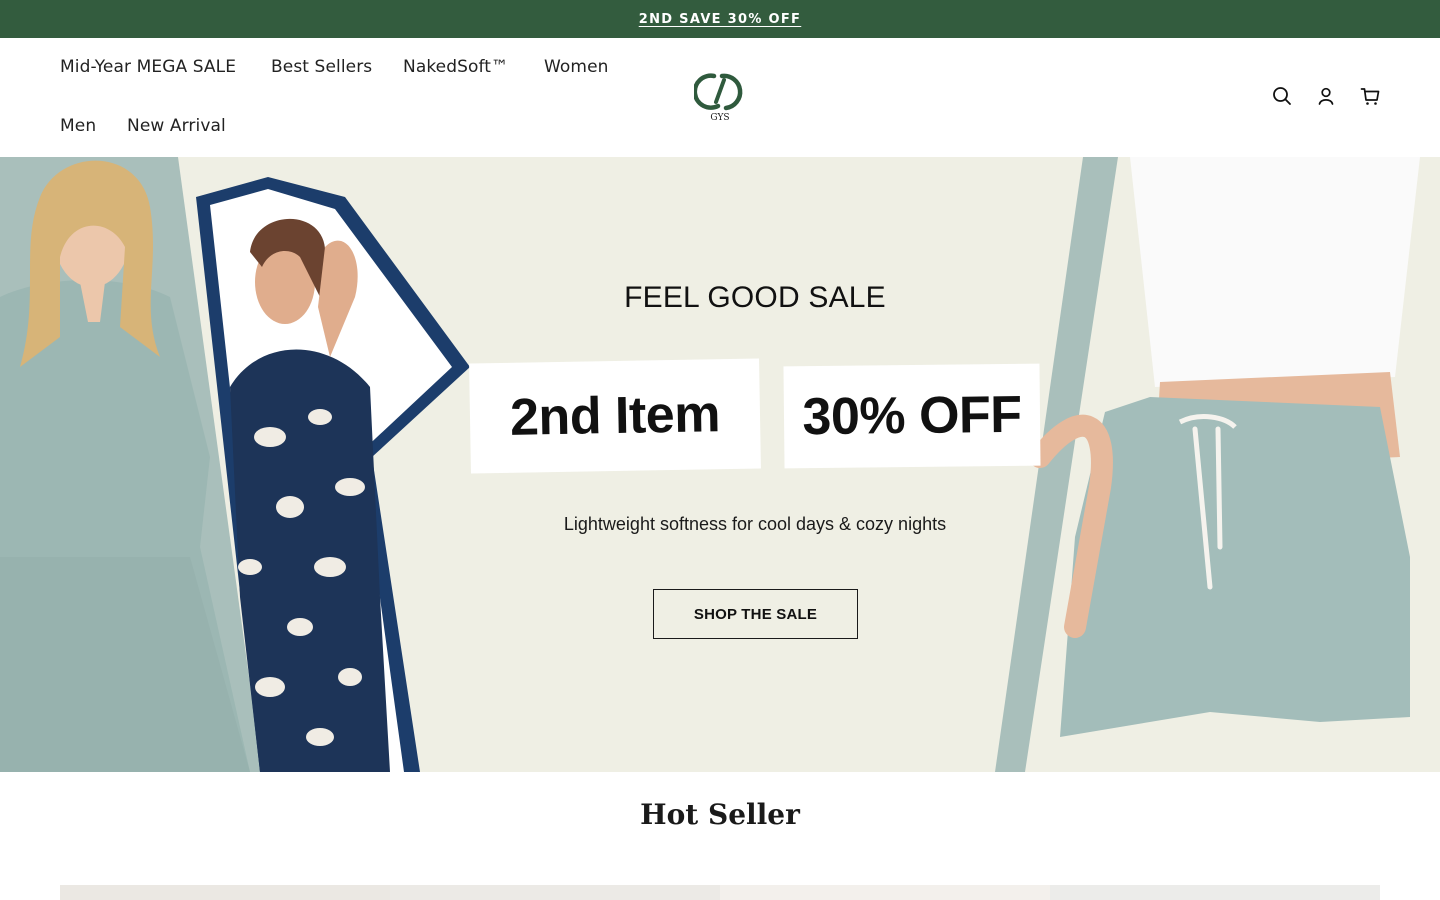 This screenshot has height=900, width=1440. What do you see at coordinates (176, 126) in the screenshot?
I see `nav-item-new-arrival: New Arrival` at bounding box center [176, 126].